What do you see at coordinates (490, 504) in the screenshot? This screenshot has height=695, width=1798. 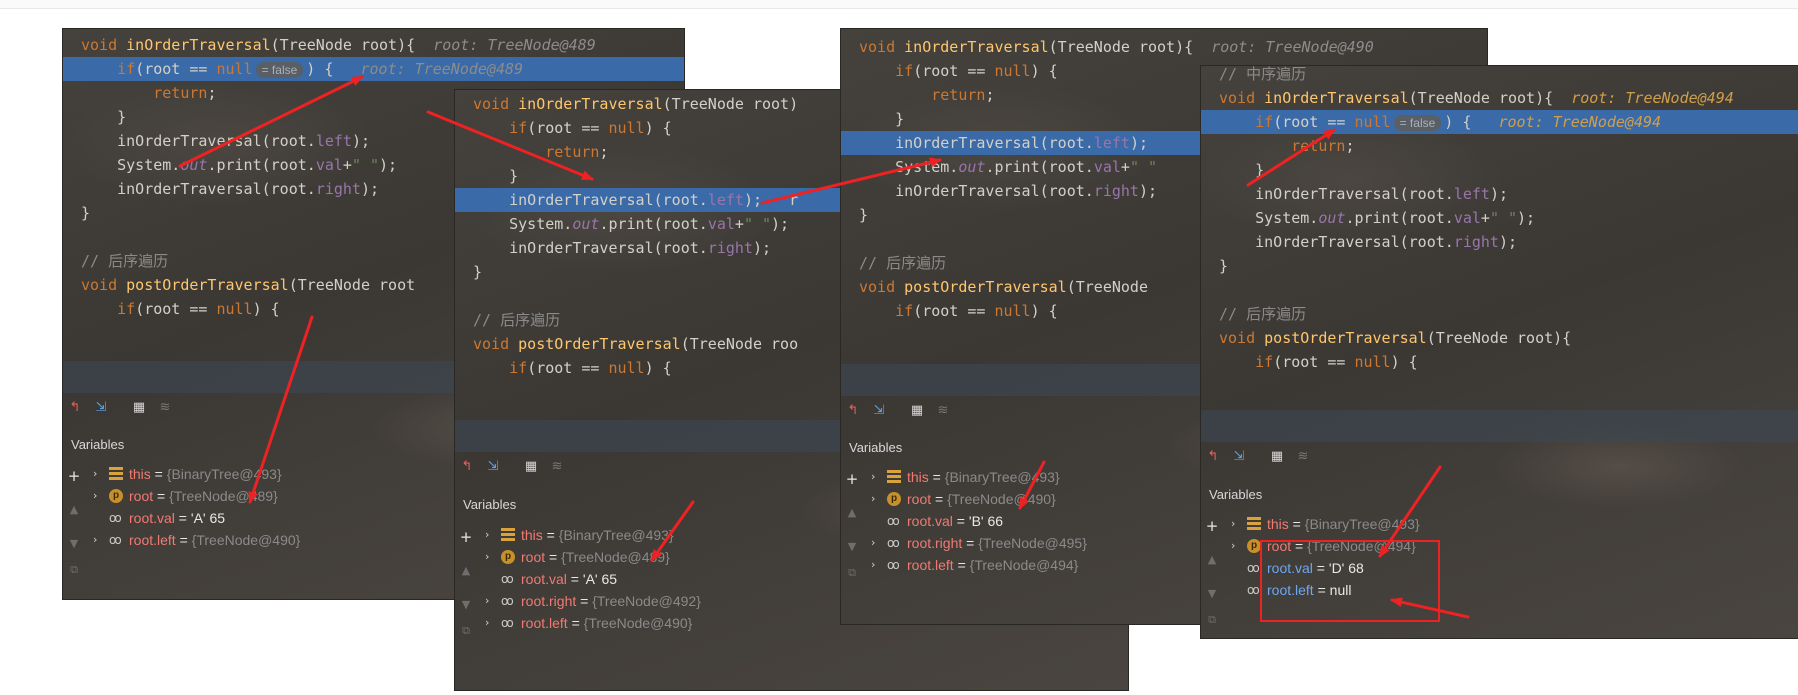 I see `variables-header: Variables` at bounding box center [490, 504].